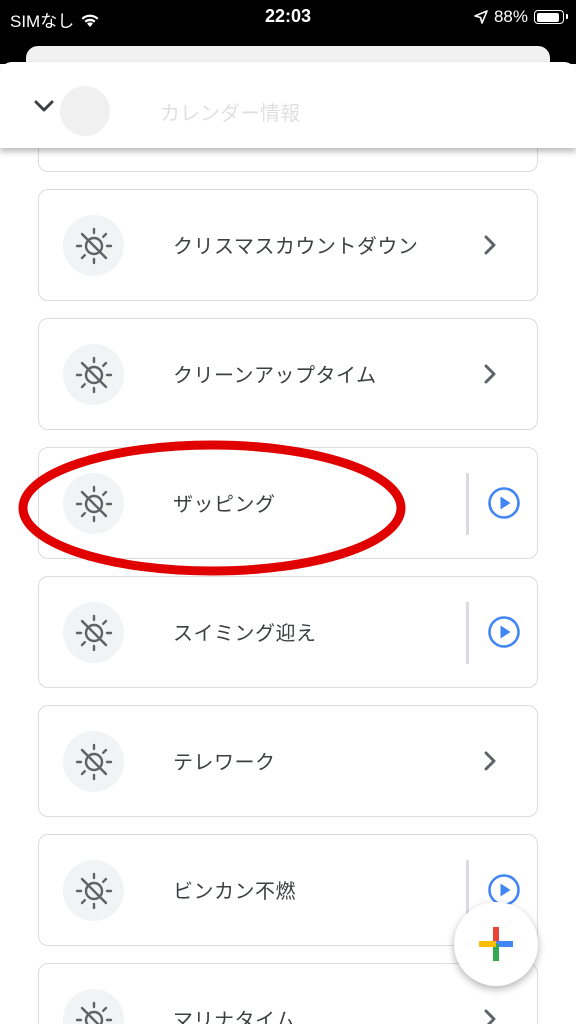  I want to click on routine-title: クリーンアップタイム, so click(275, 375).